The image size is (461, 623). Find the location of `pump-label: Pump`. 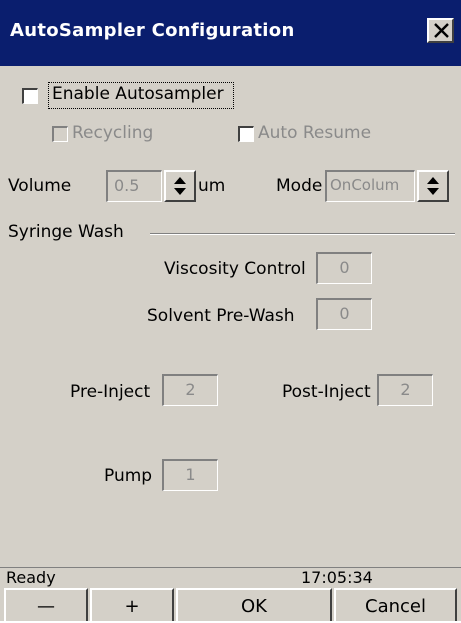

pump-label: Pump is located at coordinates (128, 476).